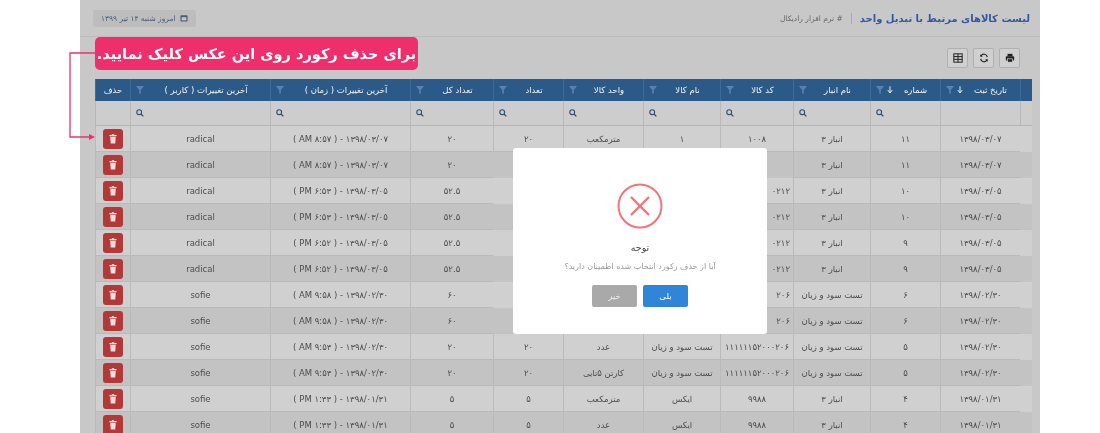 The width and height of the screenshot is (1100, 433). What do you see at coordinates (756, 422) in the screenshot?
I see `table-cell: ۹۹۸۸` at bounding box center [756, 422].